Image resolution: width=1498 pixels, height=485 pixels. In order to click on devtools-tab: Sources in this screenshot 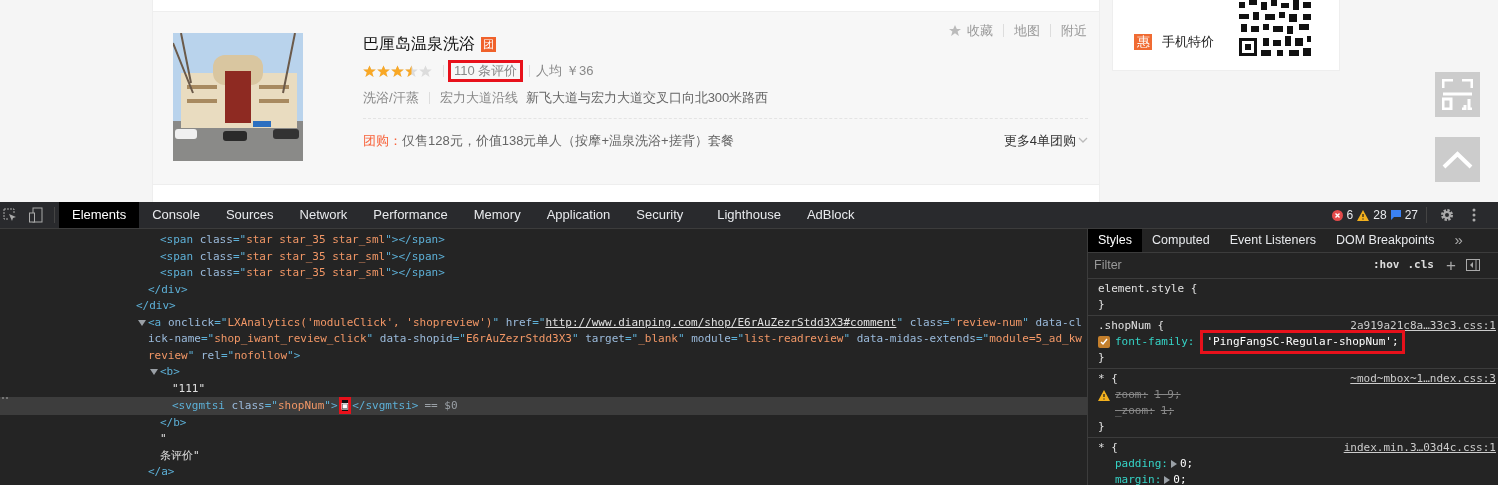, I will do `click(249, 215)`.